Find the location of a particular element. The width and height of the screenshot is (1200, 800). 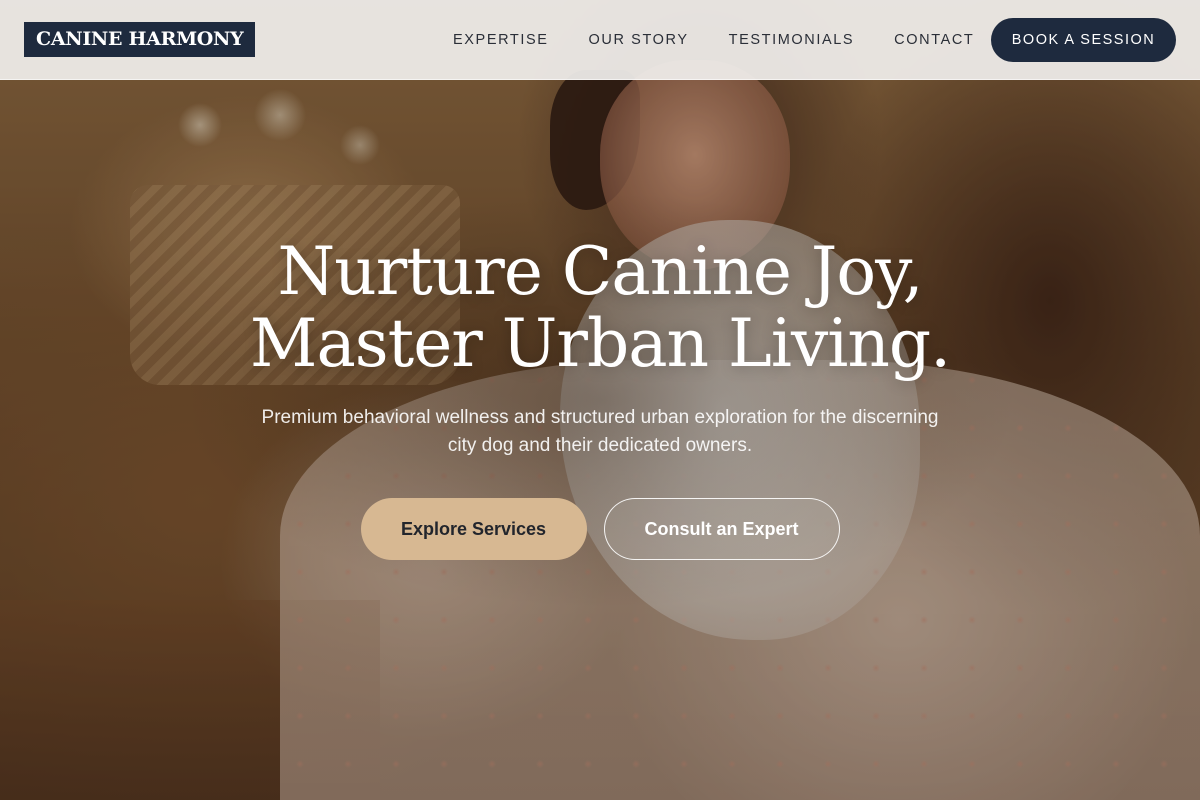

consult-expert-button: Consult an Expert is located at coordinates (721, 529).